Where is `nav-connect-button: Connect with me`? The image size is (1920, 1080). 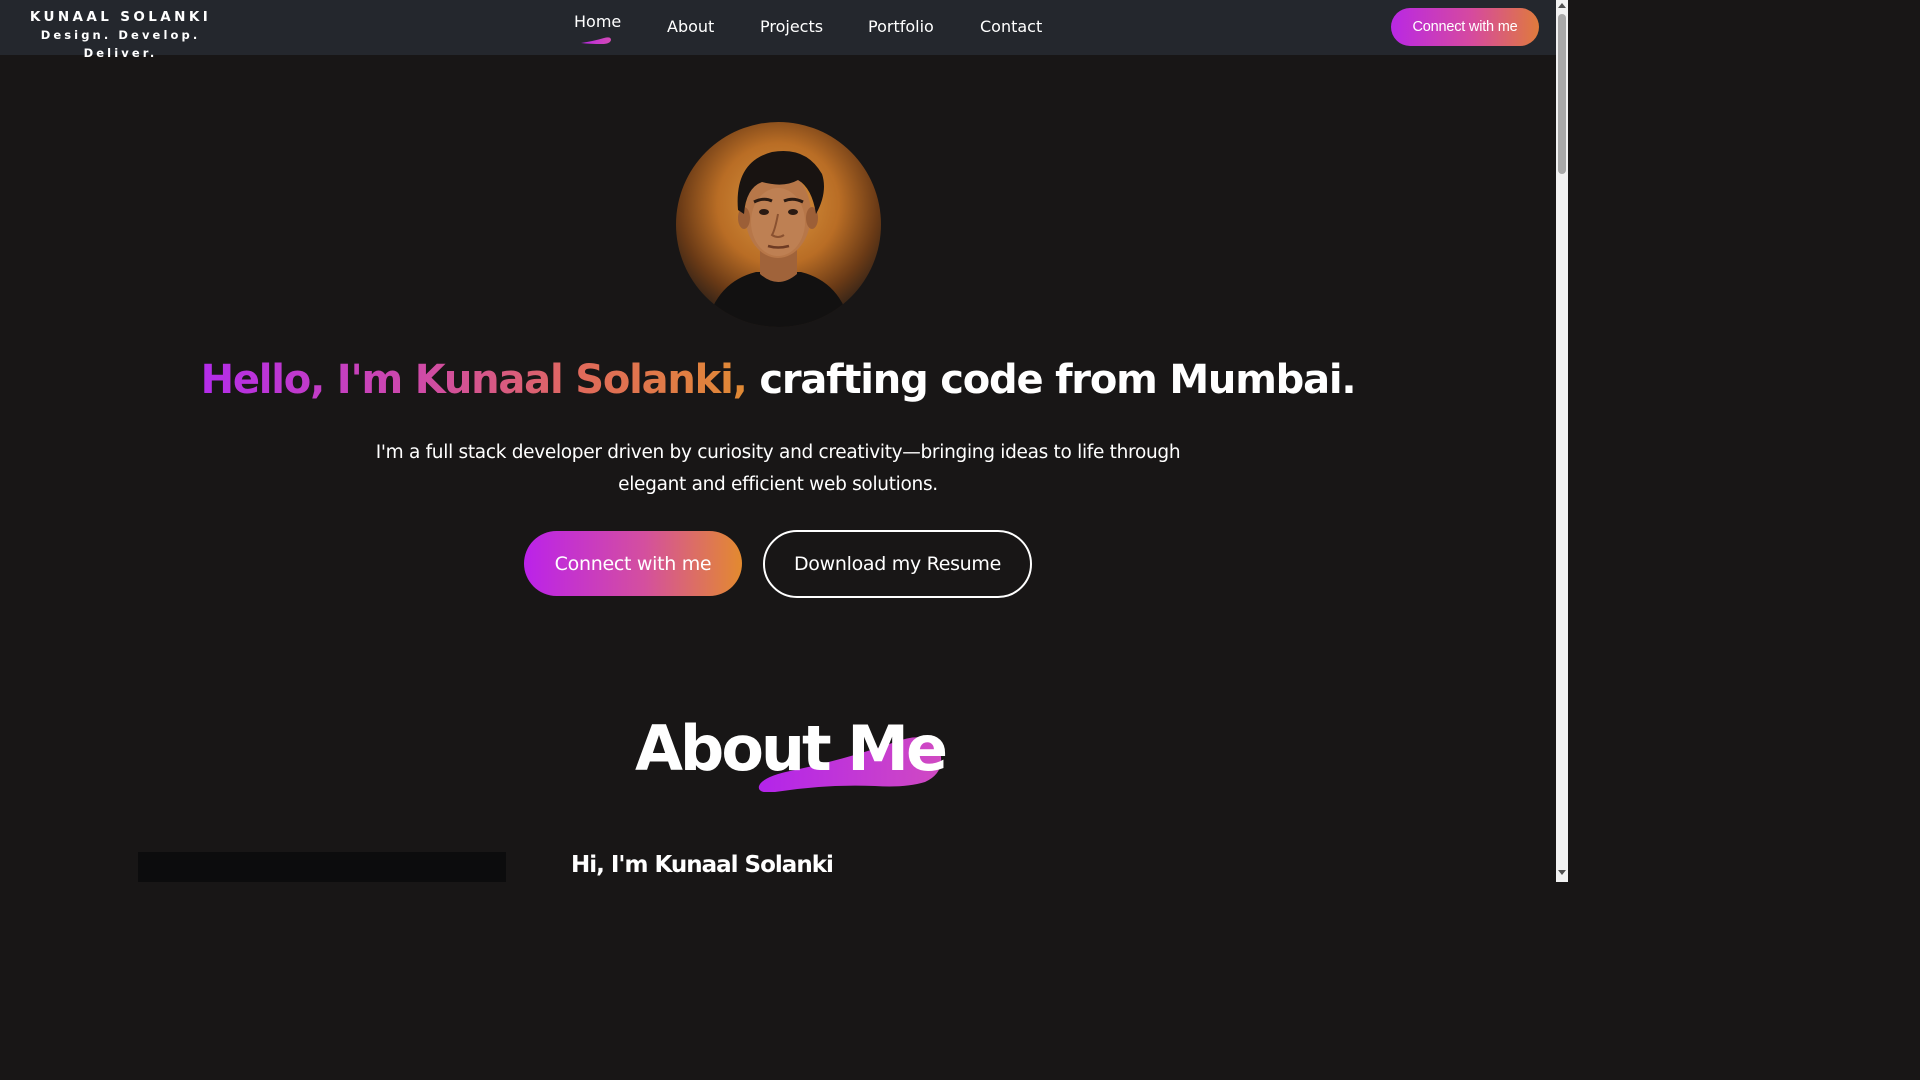
nav-connect-button: Connect with me is located at coordinates (1465, 27).